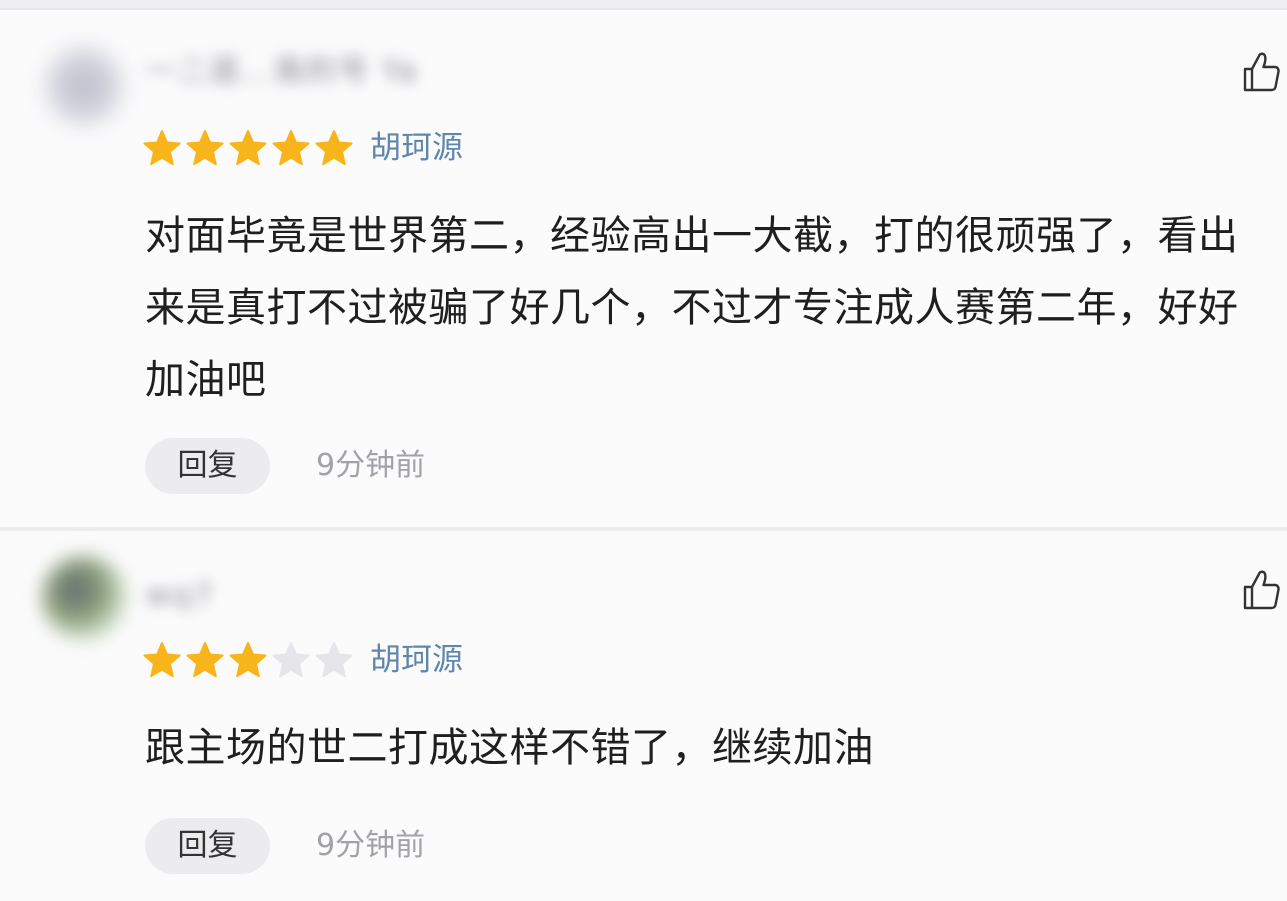 This screenshot has height=901, width=1287. What do you see at coordinates (509, 748) in the screenshot?
I see `comment-text: 跟主场的世二打成这样不错了，继续加油` at bounding box center [509, 748].